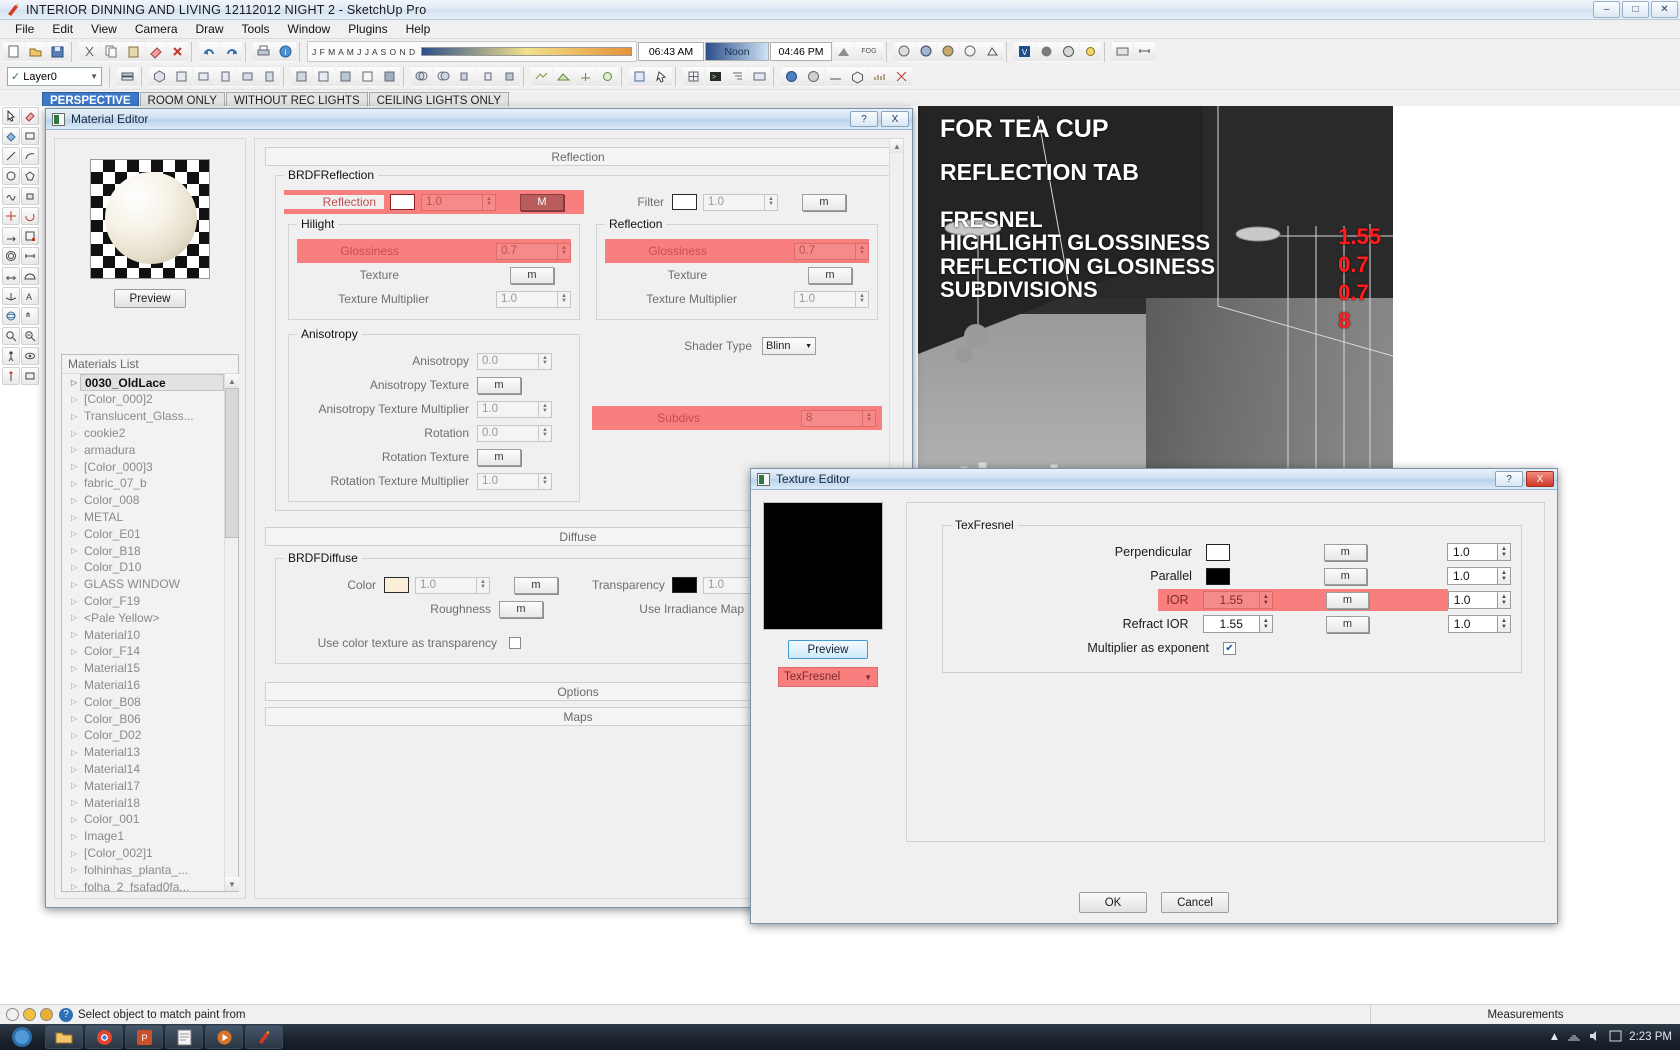  I want to click on refract-ior-multiplier-spinner: ▲ ▼, so click(1505, 624).